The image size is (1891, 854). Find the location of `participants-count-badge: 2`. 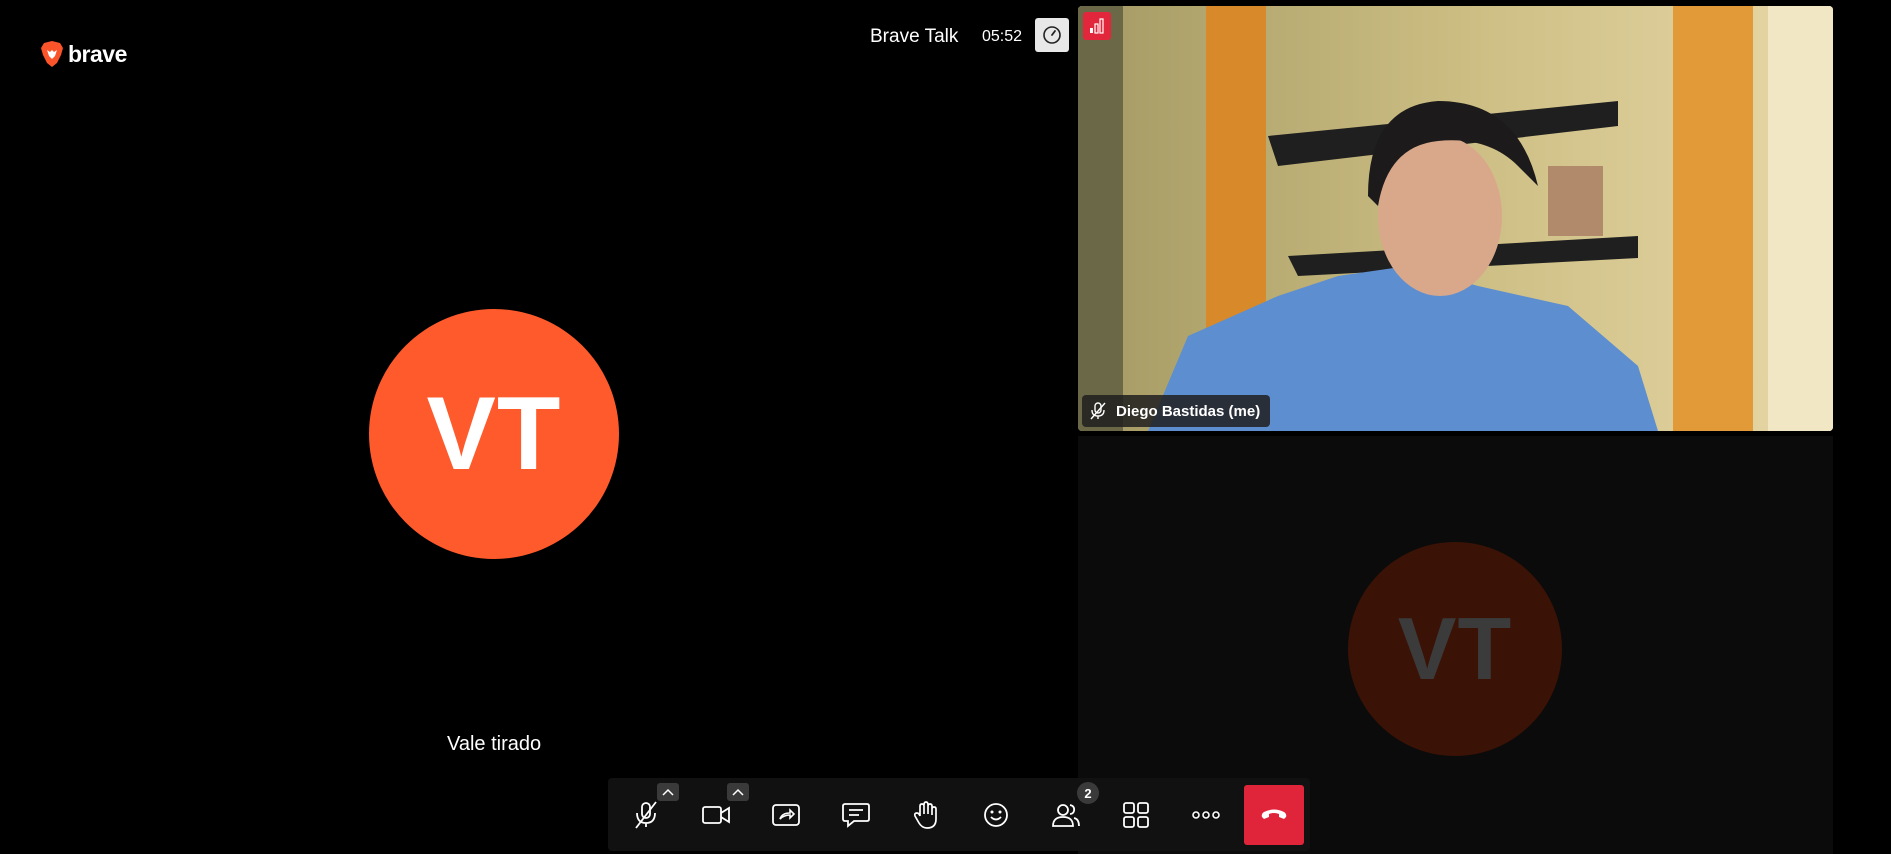

participants-count-badge: 2 is located at coordinates (1088, 793).